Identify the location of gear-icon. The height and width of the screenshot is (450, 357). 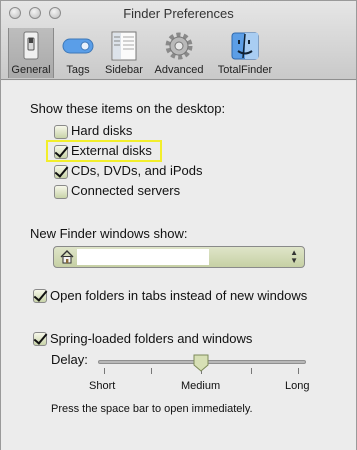
(179, 46).